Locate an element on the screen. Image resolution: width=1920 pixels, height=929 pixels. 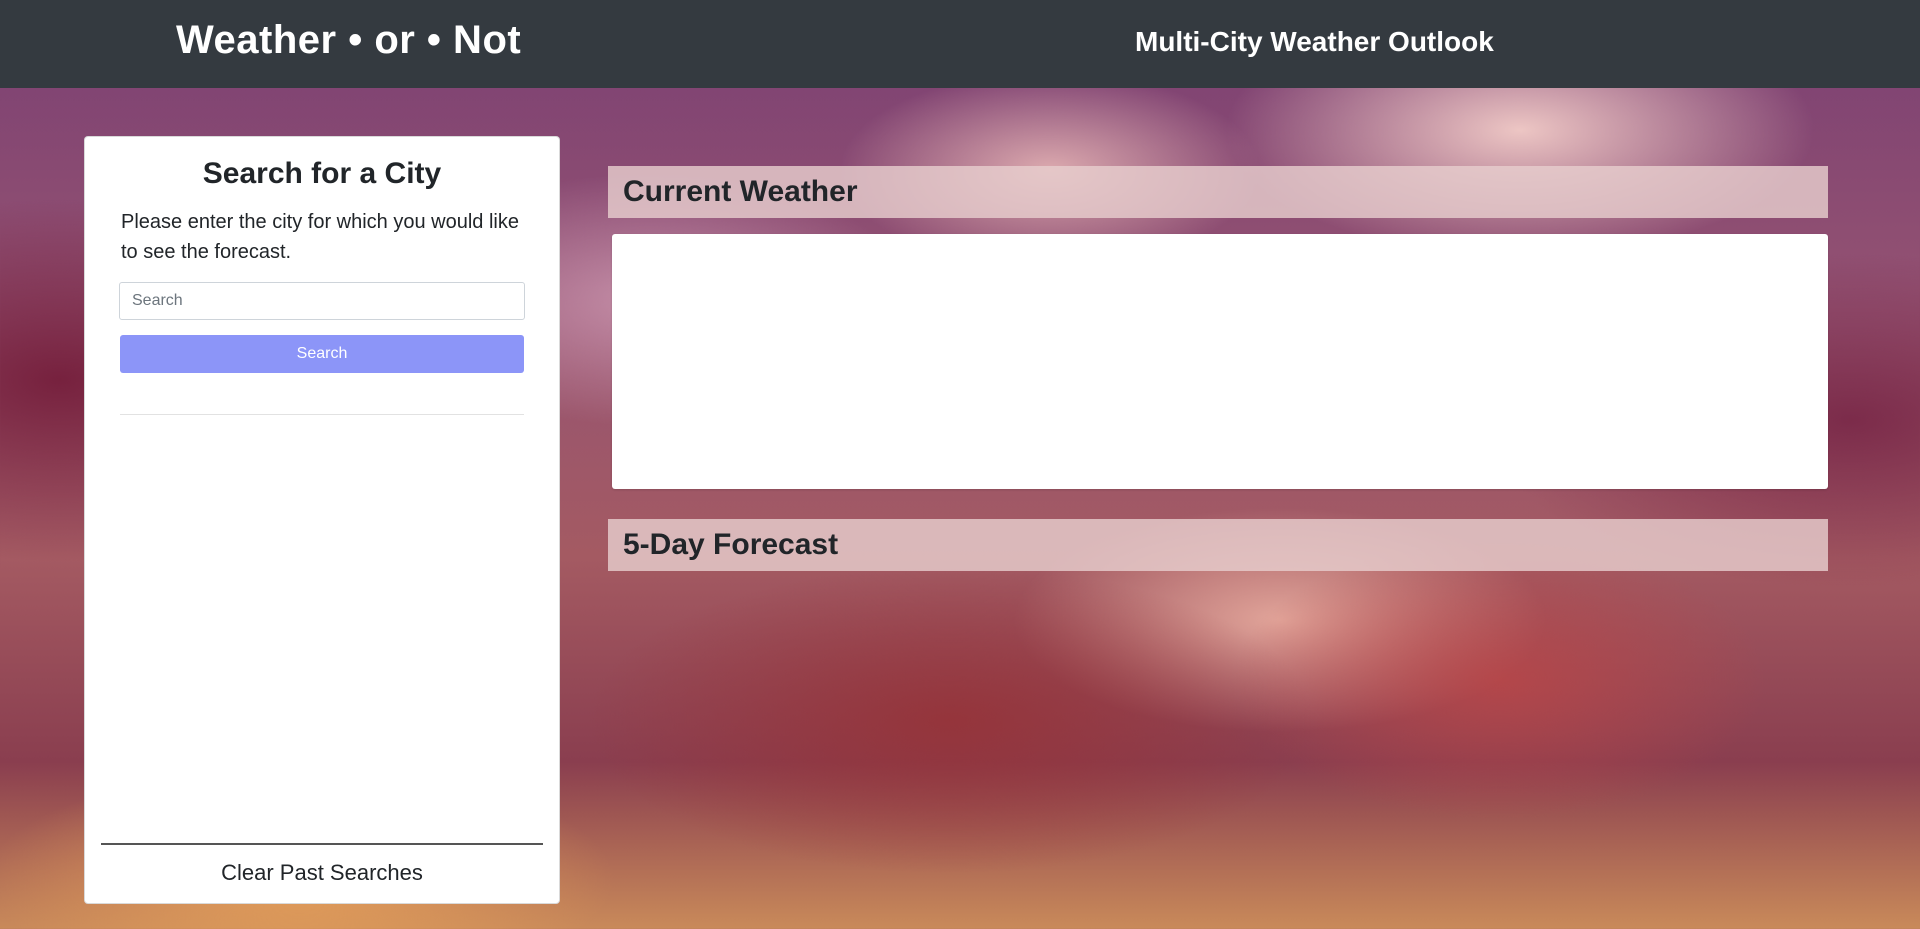
panel-divider is located at coordinates (322, 414).